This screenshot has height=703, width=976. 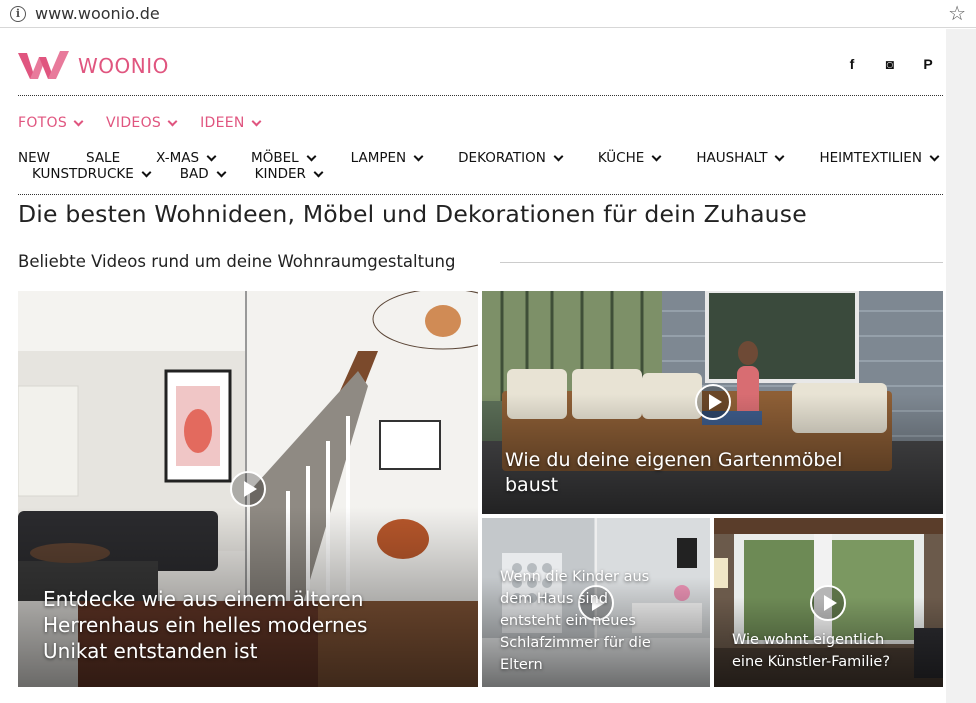 What do you see at coordinates (51, 123) in the screenshot?
I see `nav-fotos: FOTOS` at bounding box center [51, 123].